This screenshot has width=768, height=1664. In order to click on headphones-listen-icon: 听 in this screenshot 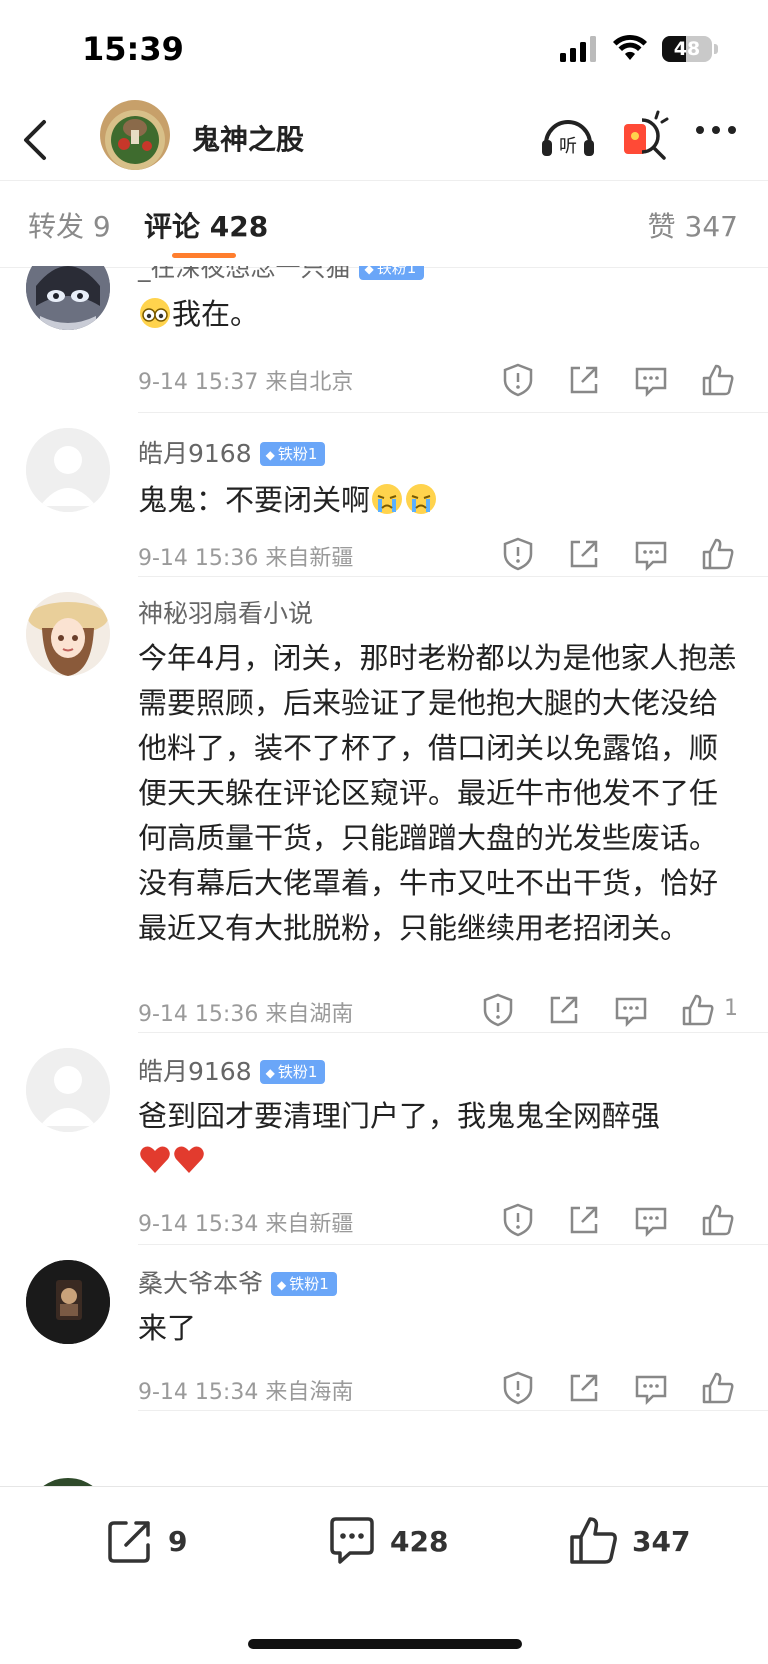, I will do `click(568, 137)`.